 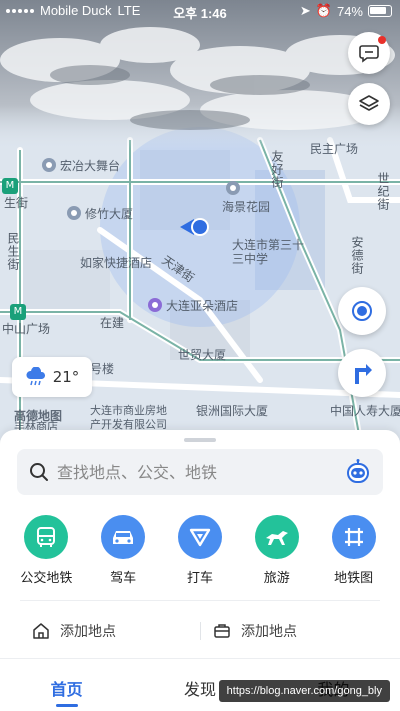 I want to click on poi-minzhu-square: 民主广场, so click(x=334, y=149).